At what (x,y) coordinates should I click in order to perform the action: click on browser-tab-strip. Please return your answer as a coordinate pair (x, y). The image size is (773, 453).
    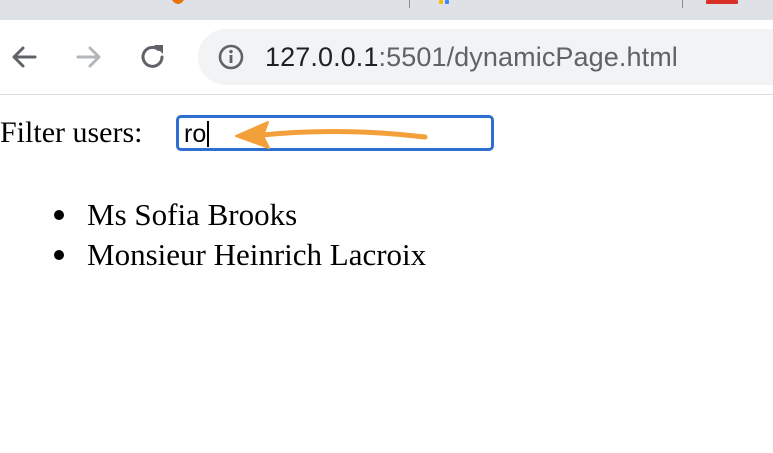
    Looking at the image, I should click on (386, 10).